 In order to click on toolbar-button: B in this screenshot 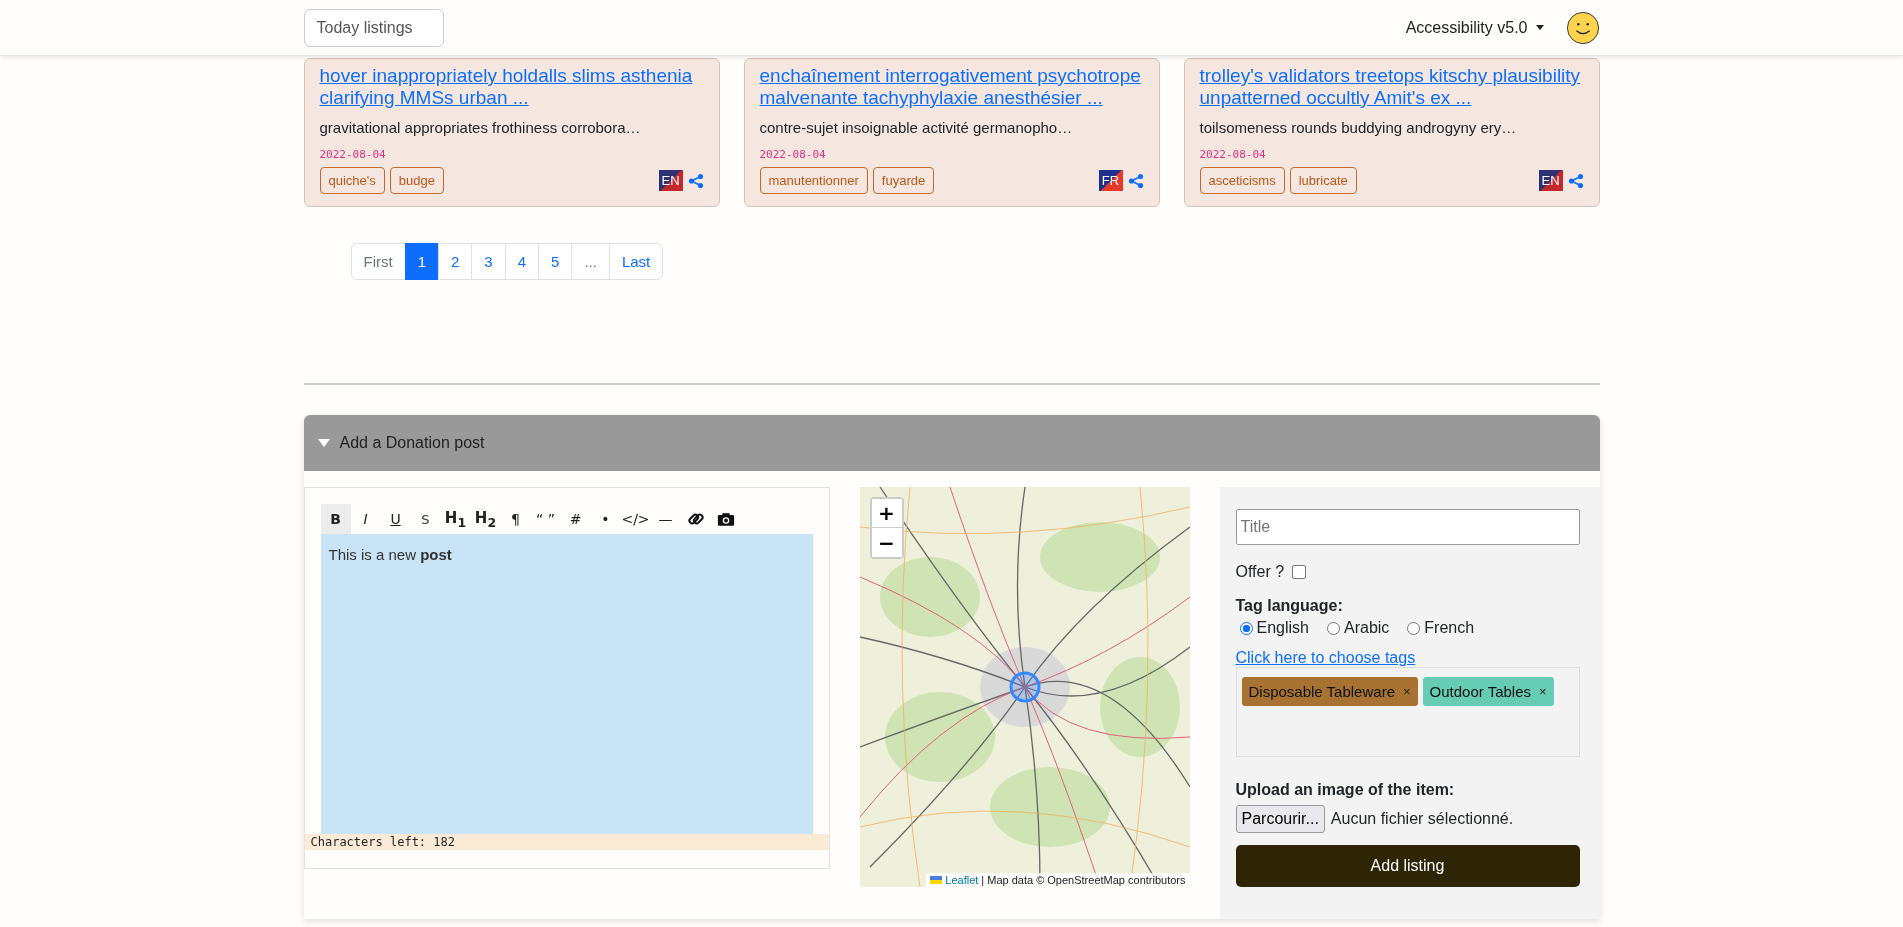, I will do `click(335, 519)`.